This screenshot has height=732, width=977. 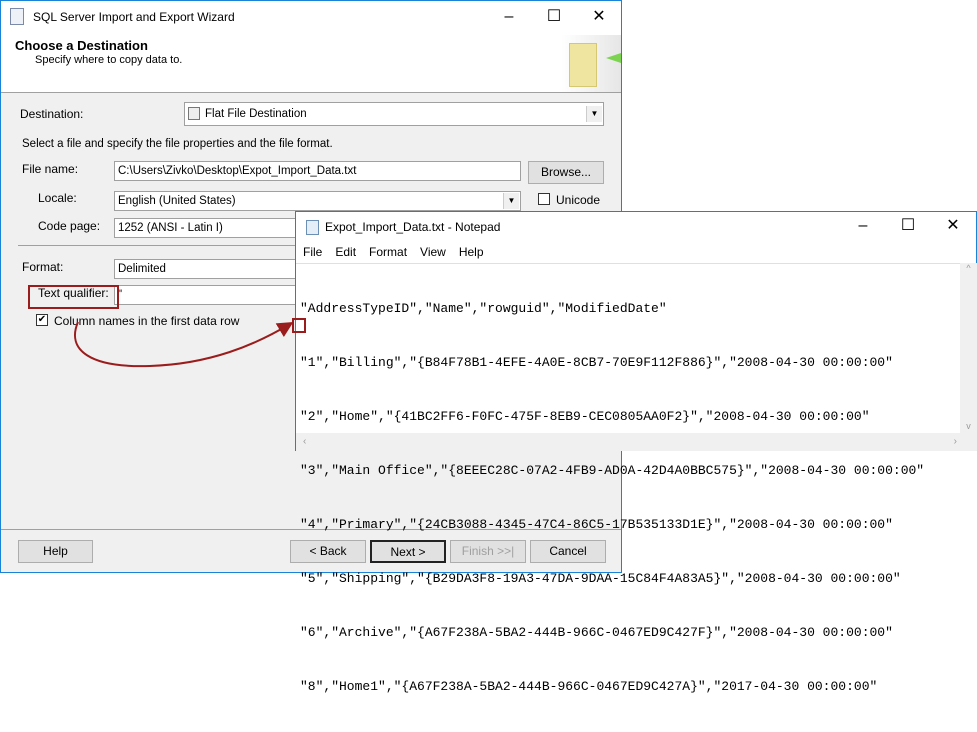 I want to click on annotation-arrow, so click(x=184, y=344).